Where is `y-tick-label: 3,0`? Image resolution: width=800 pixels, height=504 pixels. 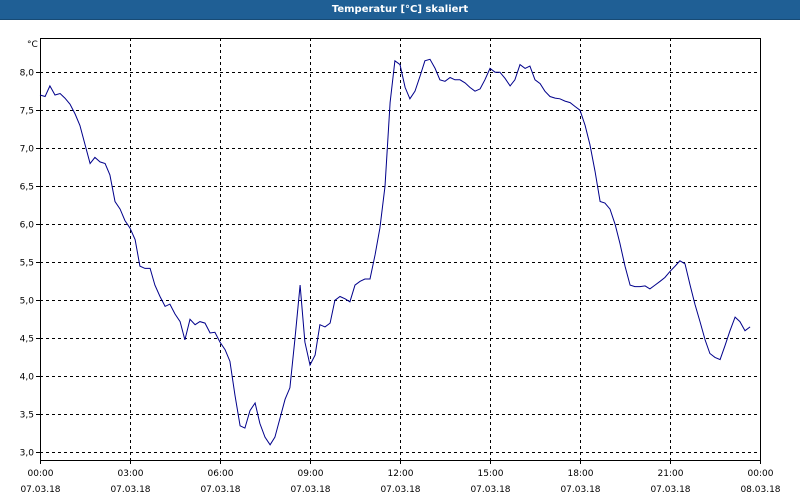 y-tick-label: 3,0 is located at coordinates (27, 454).